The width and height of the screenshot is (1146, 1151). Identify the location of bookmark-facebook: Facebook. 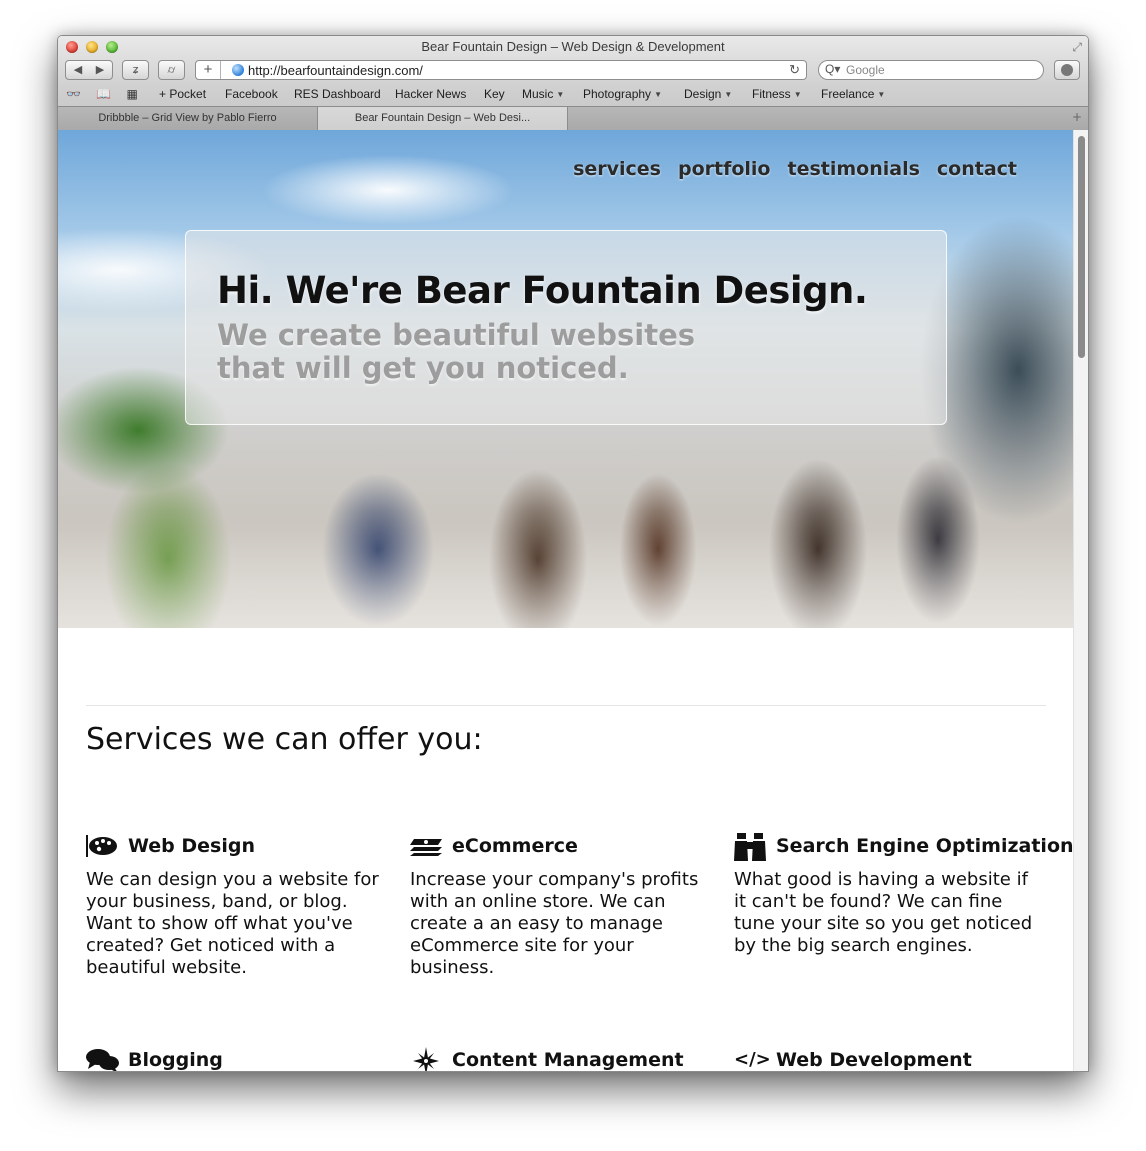
(251, 94).